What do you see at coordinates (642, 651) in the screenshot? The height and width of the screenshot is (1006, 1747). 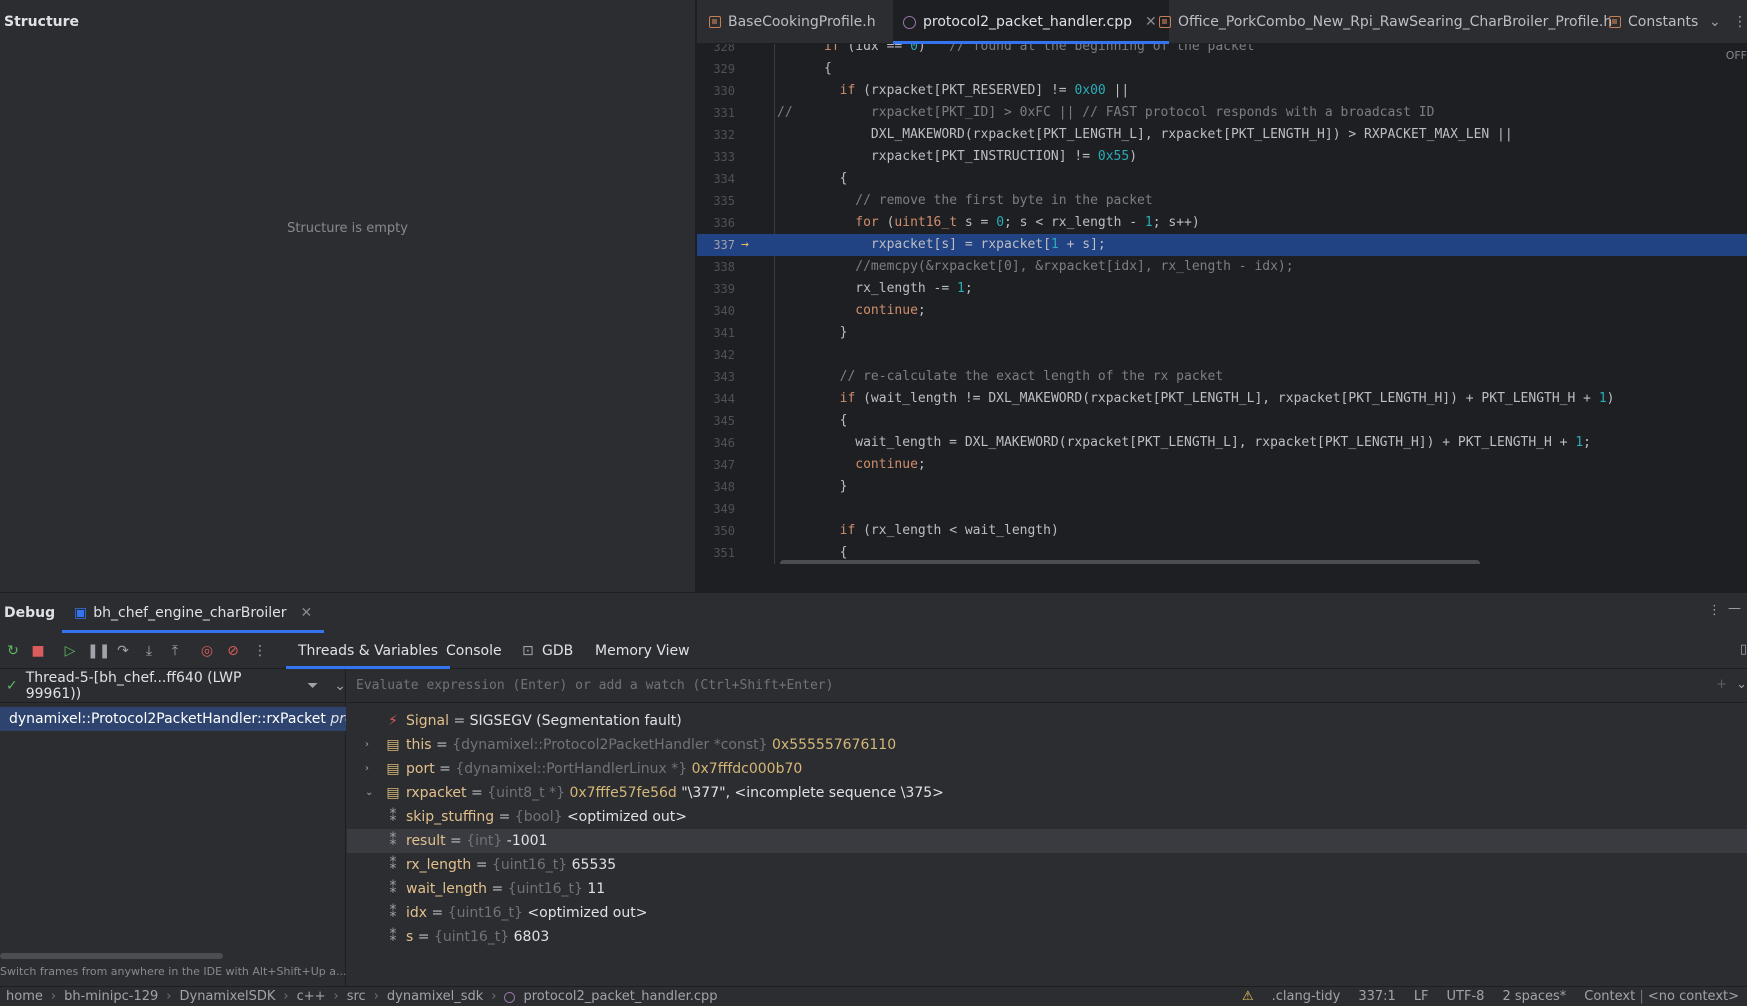 I see `tab-memory-view: Memory View` at bounding box center [642, 651].